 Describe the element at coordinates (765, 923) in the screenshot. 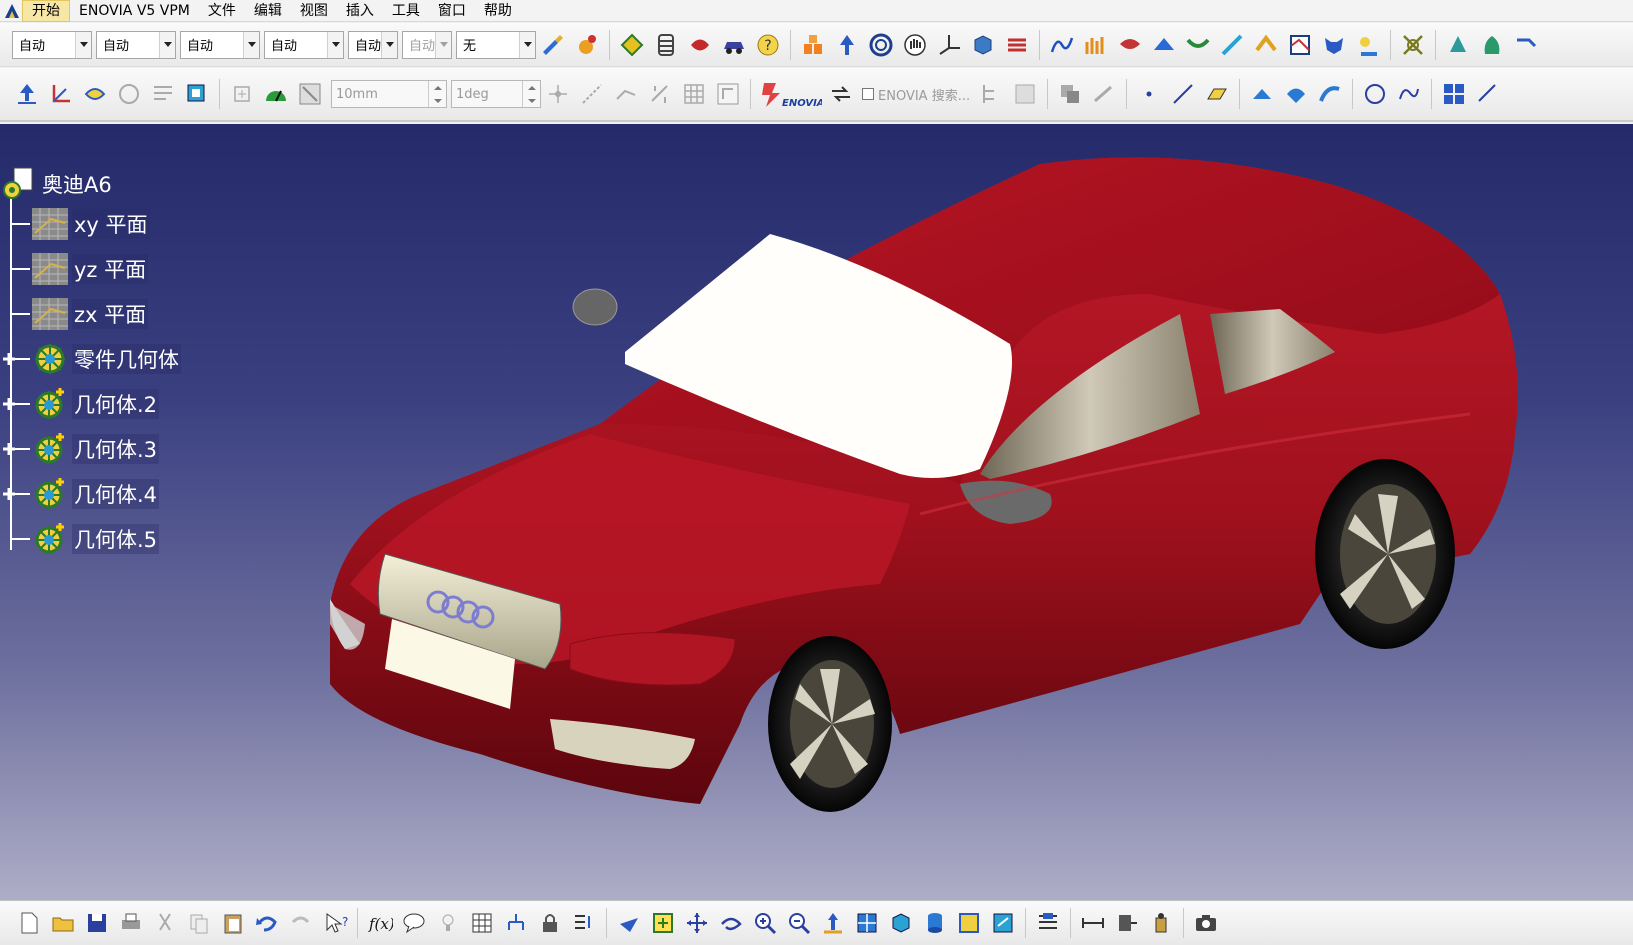

I see `zoom-in-icon` at that location.